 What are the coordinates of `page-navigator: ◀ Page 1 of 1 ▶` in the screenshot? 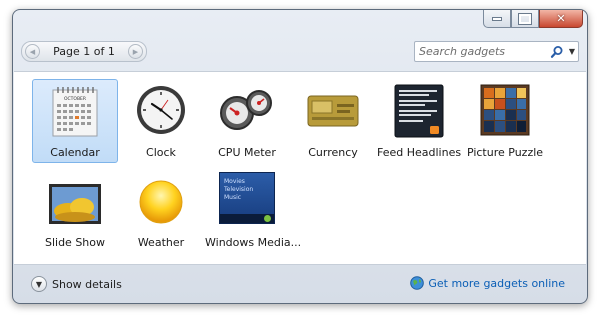 It's located at (84, 51).